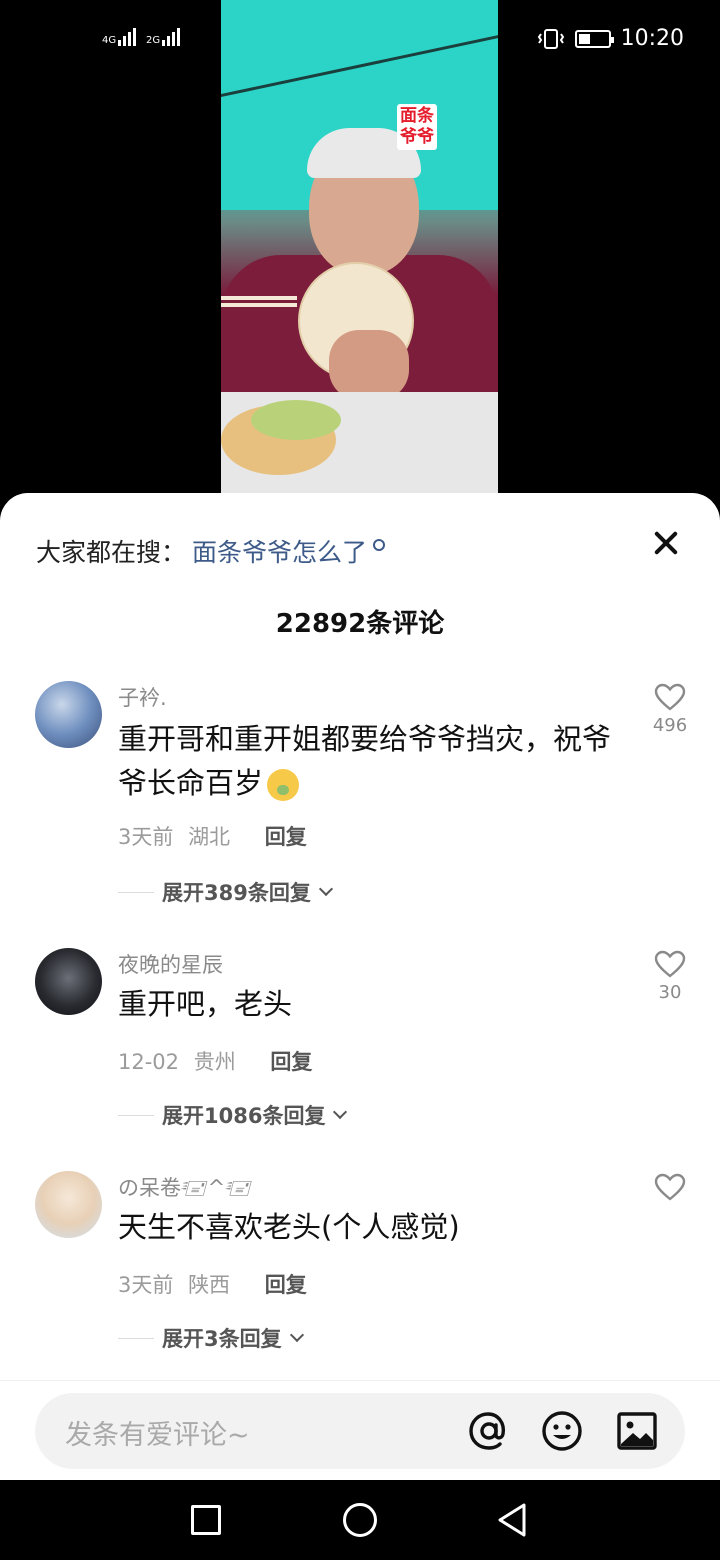 The image size is (720, 1560). I want to click on like-button: 30, so click(670, 976).